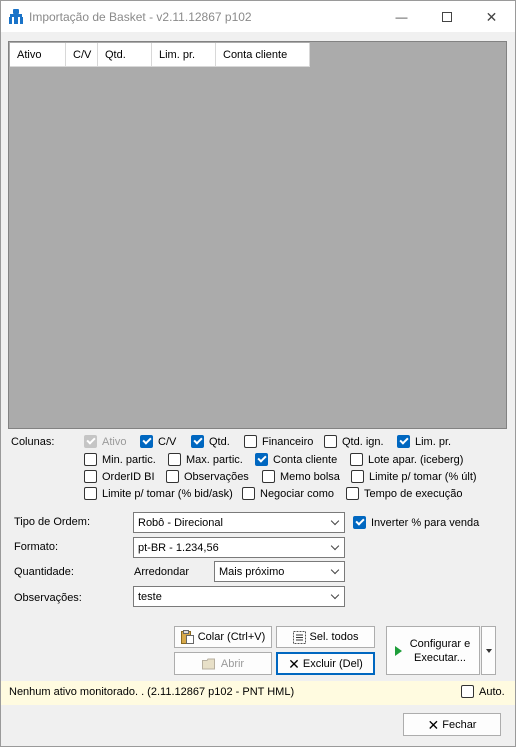  Describe the element at coordinates (140, 17) in the screenshot. I see `window-title: Importação de Basket - v2.11.12867 p102` at that location.